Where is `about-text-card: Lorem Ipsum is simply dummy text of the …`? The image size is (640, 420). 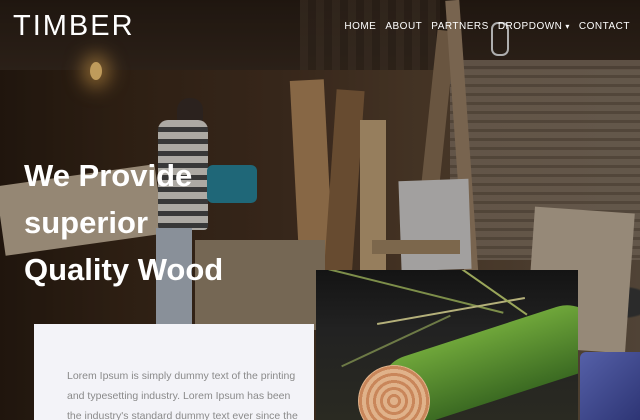 about-text-card: Lorem Ipsum is simply dummy text of the … is located at coordinates (174, 372).